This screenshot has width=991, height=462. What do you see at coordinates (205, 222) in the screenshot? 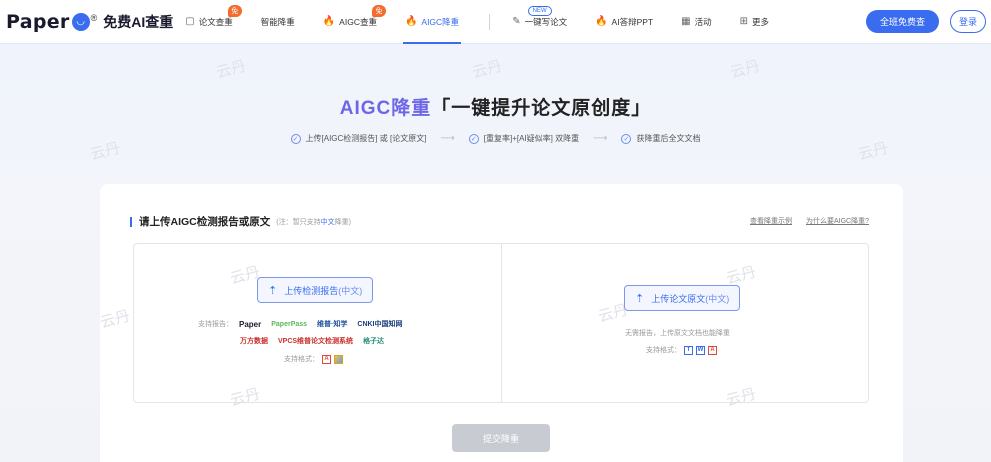
I see `card-title: 请上传AIGC检测报告或原文` at bounding box center [205, 222].